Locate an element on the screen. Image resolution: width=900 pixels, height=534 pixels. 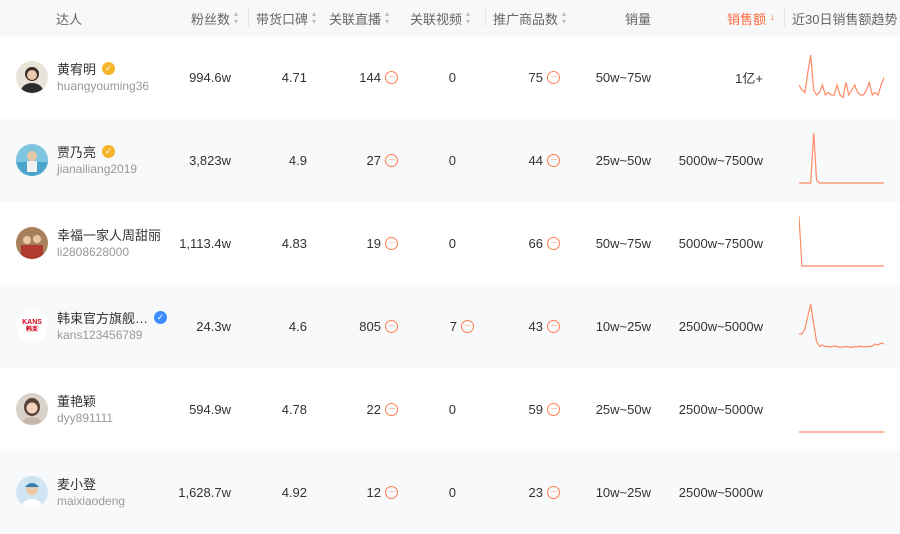
verified-gold-badge-icon: ✓ is located at coordinates (109, 151).